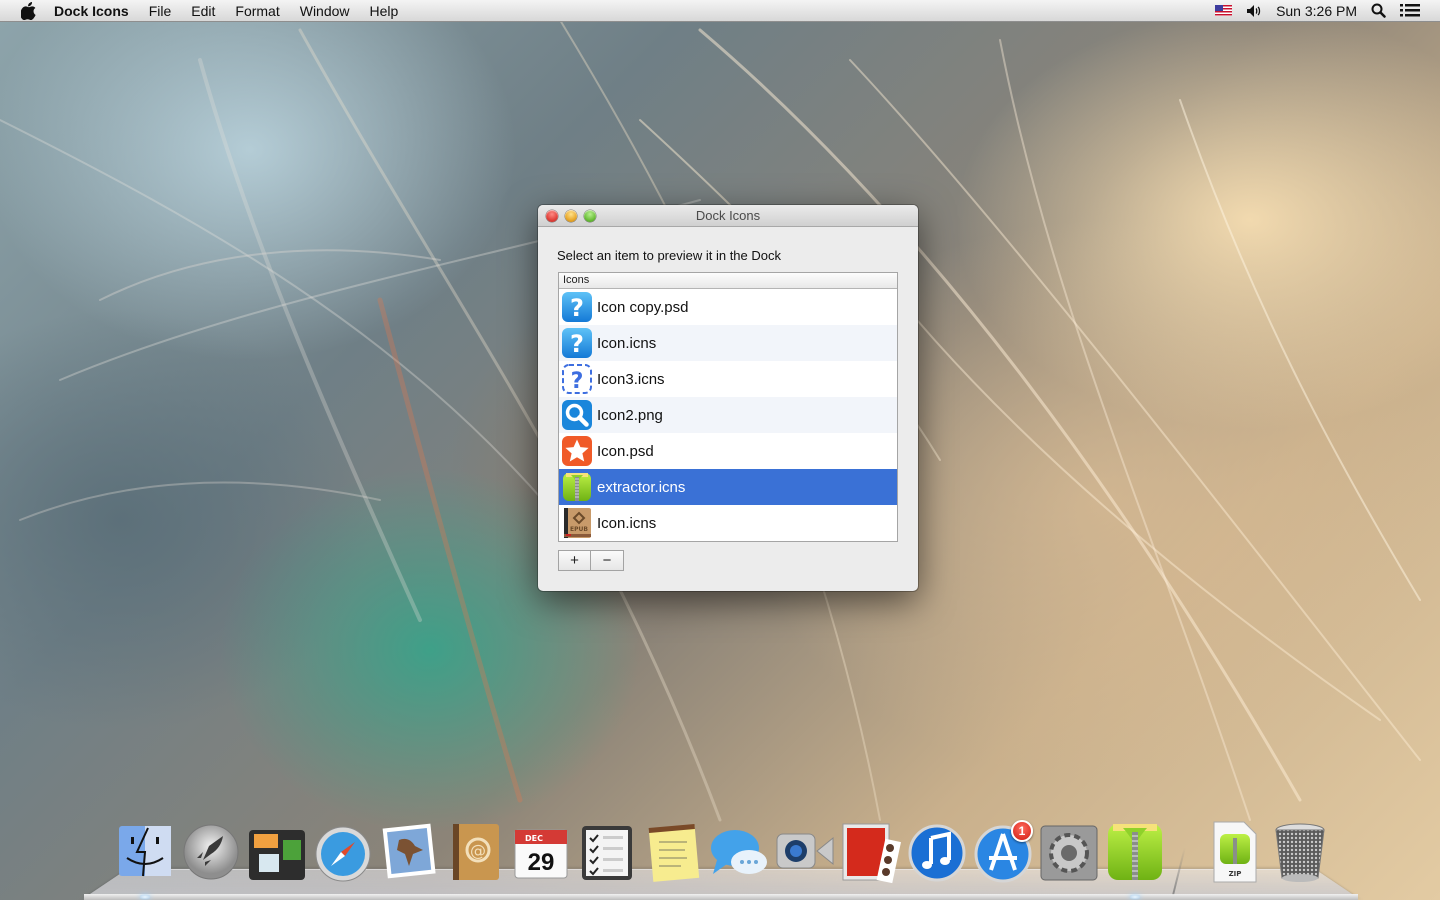 The image size is (1440, 900). I want to click on mission-control-icon, so click(277, 855).